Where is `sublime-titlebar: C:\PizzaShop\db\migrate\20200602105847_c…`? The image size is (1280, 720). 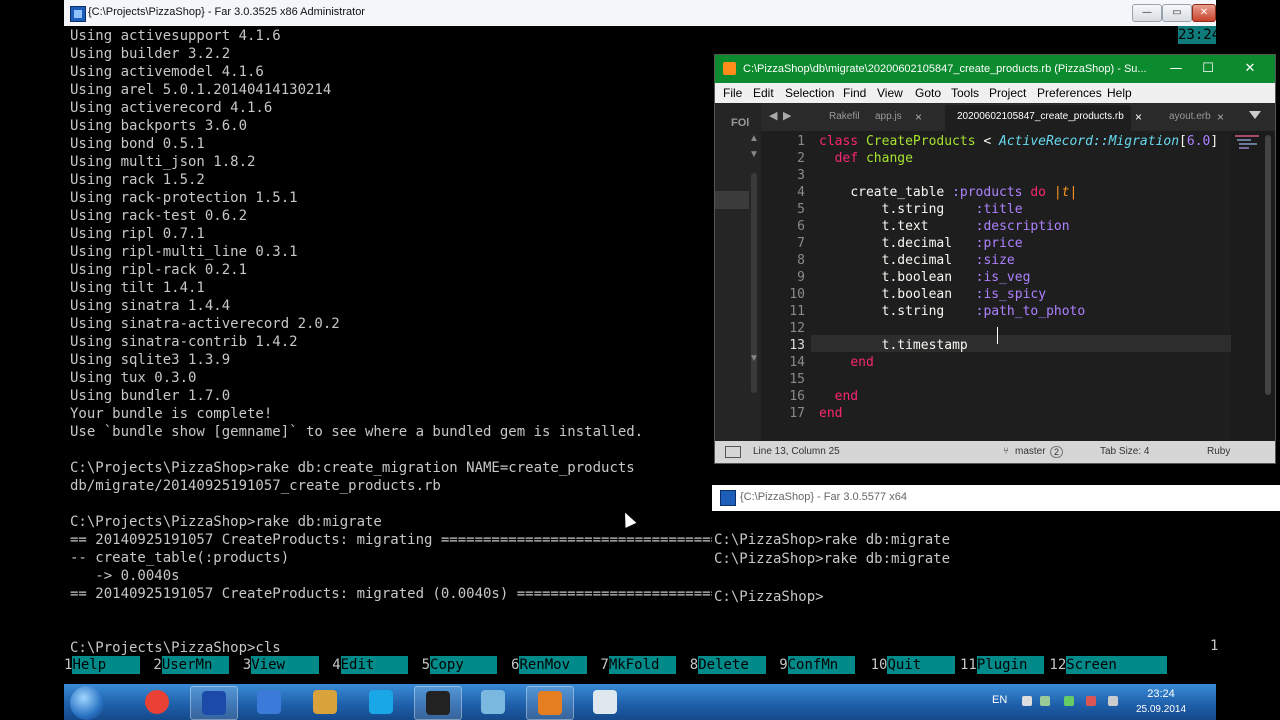 sublime-titlebar: C:\PizzaShop\db\migrate\20200602105847_c… is located at coordinates (995, 69).